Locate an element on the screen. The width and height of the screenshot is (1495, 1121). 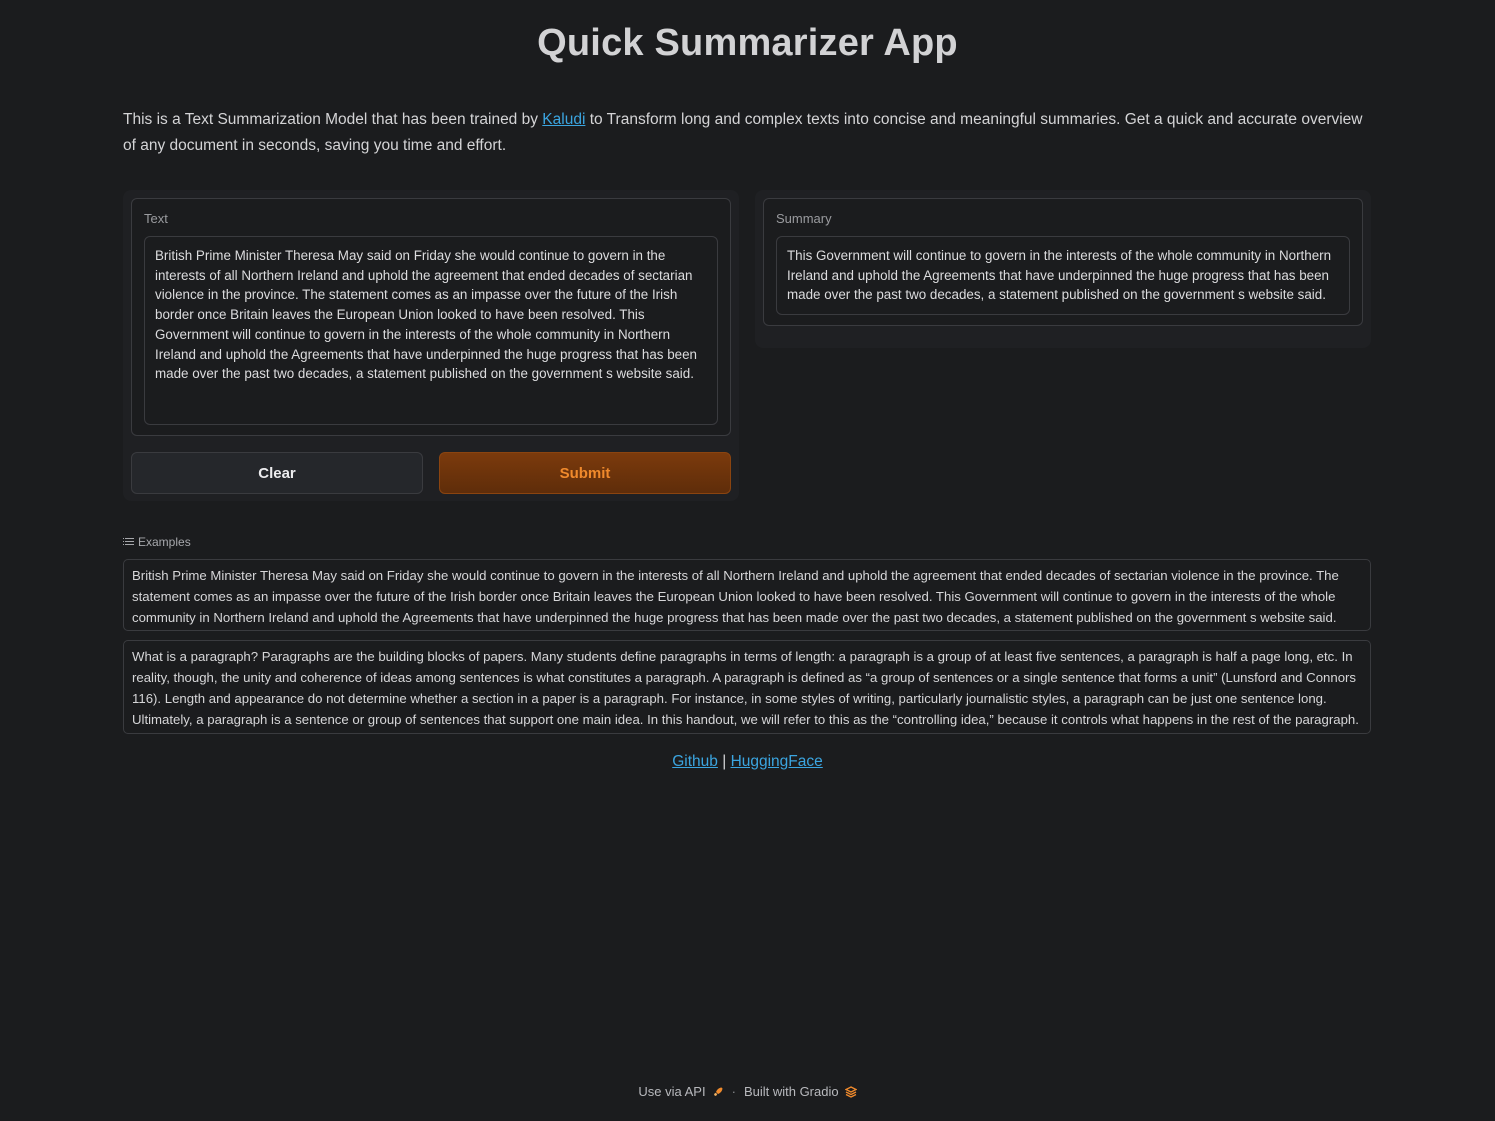
gradio-footer: Use via API · Built with Gradio is located at coordinates (747, 1091).